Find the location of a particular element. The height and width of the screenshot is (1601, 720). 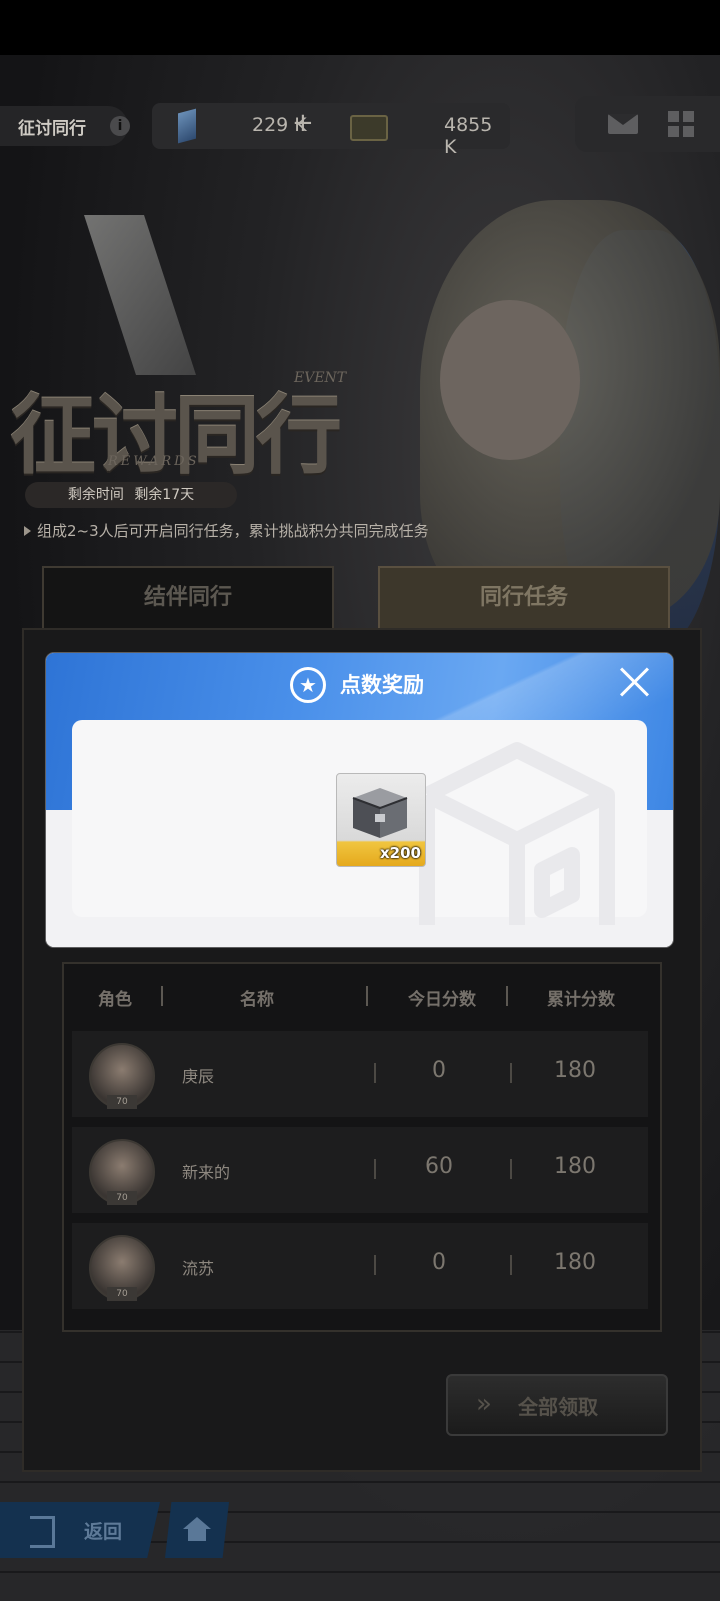

reward-card: x200 is located at coordinates (359, 822).